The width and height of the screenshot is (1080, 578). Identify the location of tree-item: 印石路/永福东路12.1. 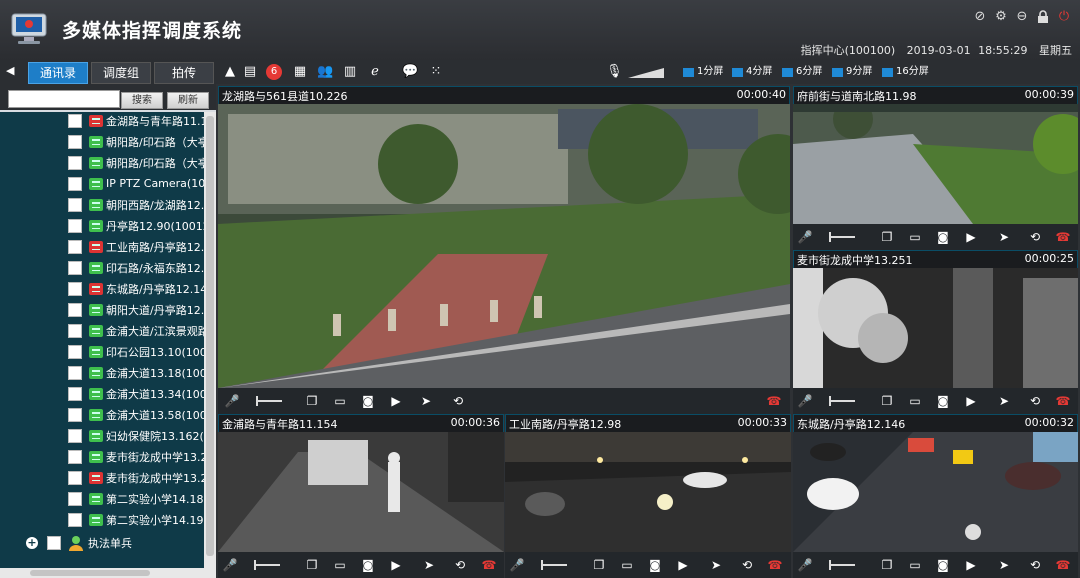
(102, 267).